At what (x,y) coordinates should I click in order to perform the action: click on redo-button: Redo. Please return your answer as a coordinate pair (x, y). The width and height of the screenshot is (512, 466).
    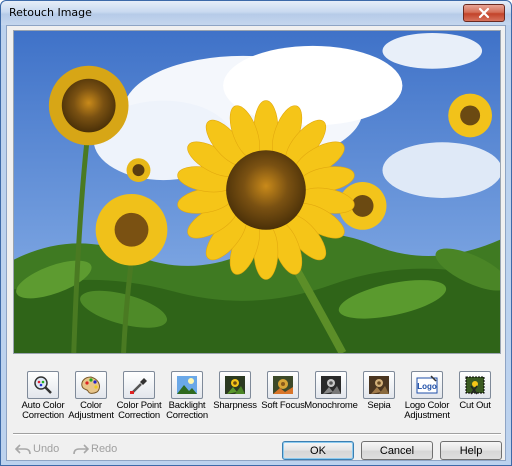
    Looking at the image, I should click on (95, 449).